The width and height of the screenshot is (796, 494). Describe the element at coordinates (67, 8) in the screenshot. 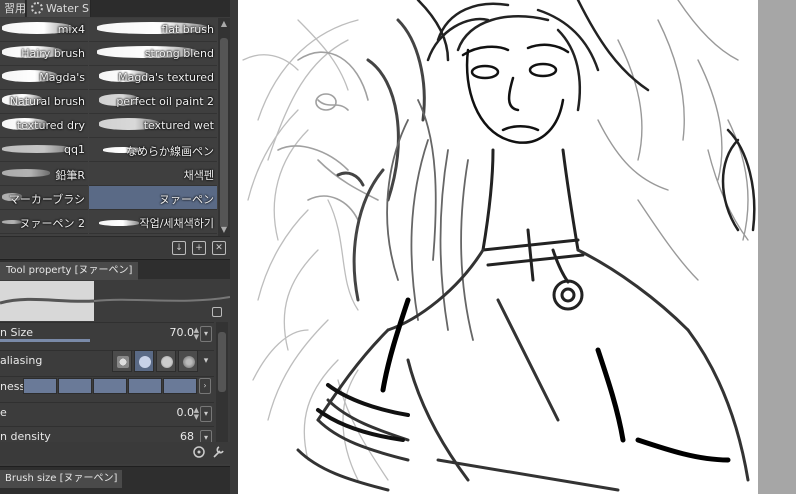

I see `tab-label: Water S` at that location.